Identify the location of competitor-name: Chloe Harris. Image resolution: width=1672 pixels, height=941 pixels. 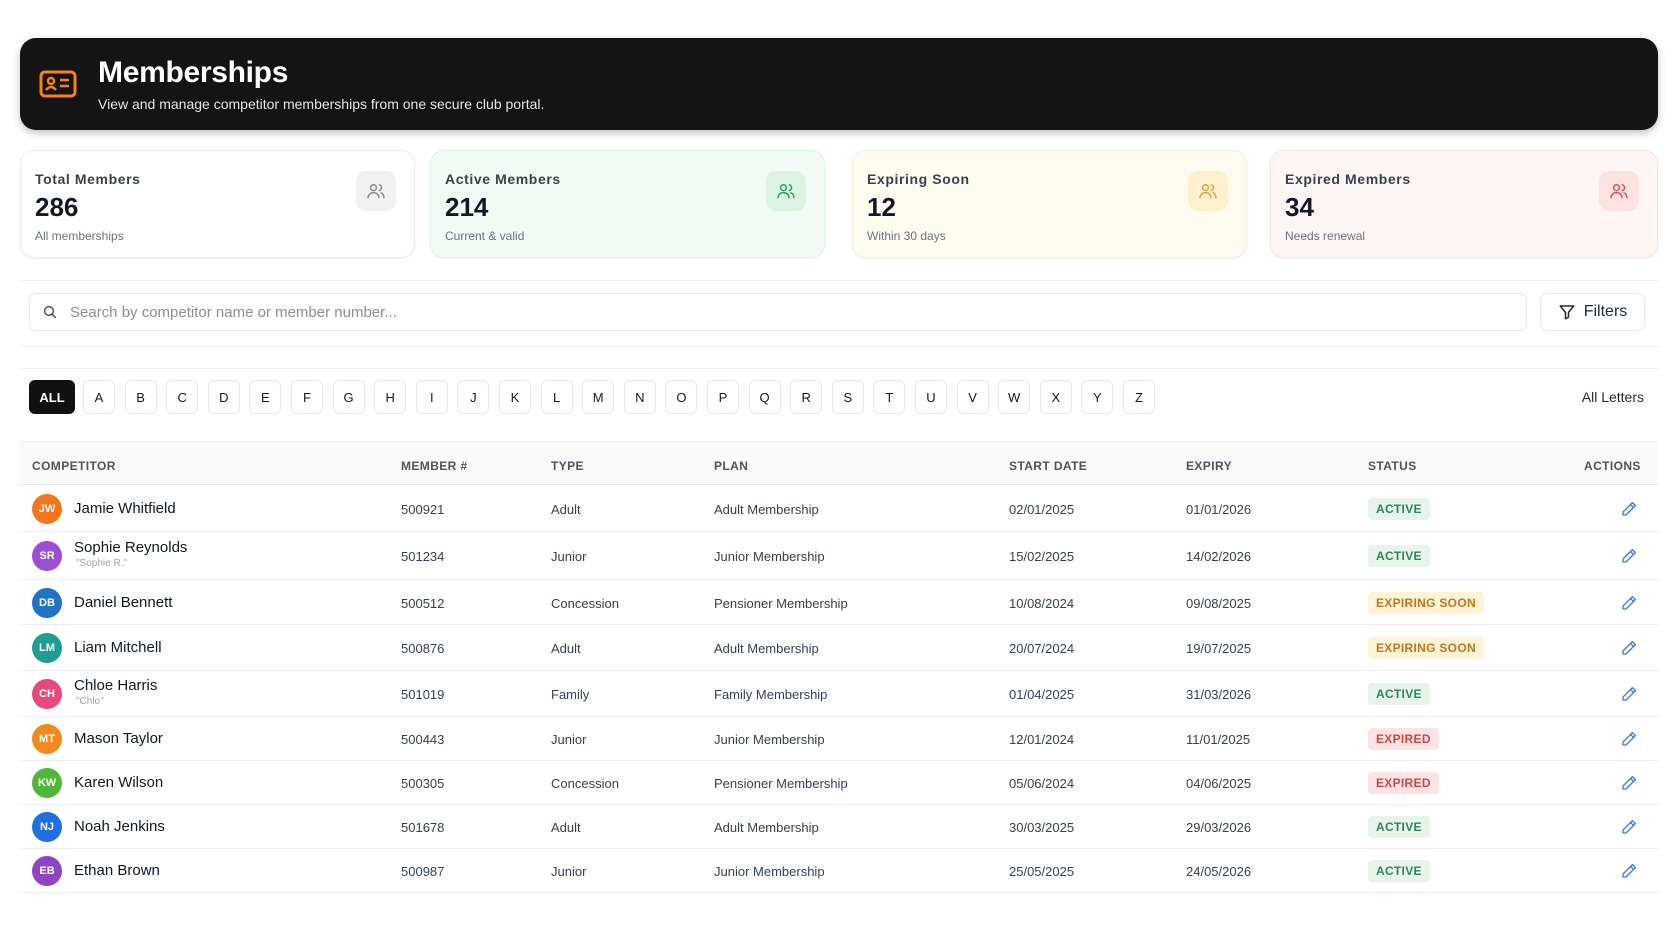
(115, 685).